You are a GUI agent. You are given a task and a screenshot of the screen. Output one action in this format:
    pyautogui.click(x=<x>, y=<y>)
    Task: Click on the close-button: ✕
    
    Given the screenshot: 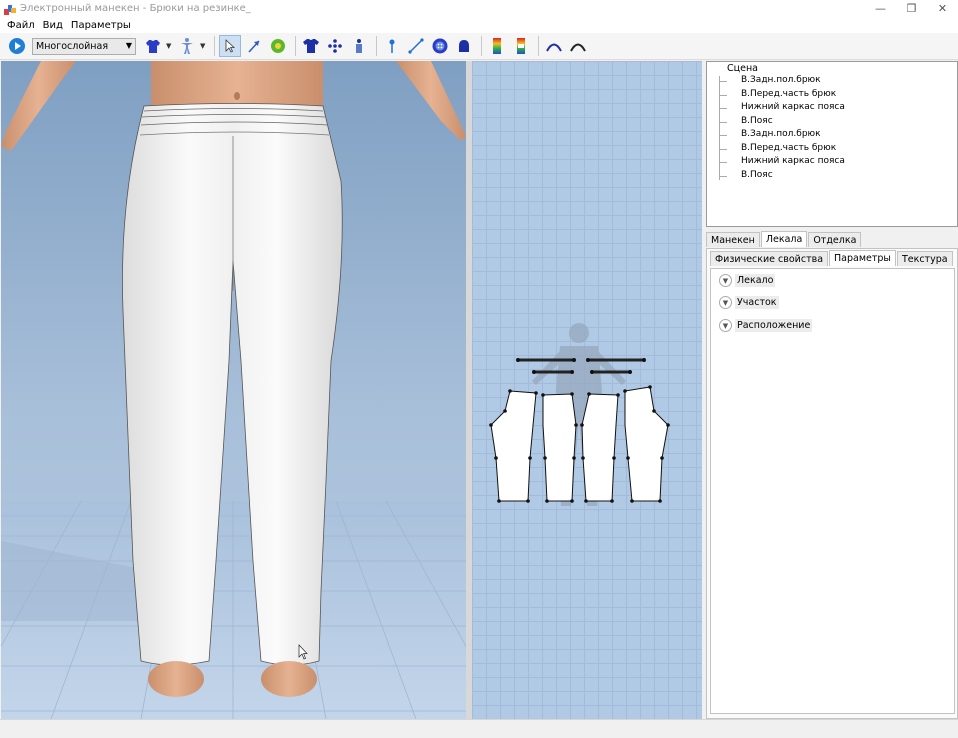 What is the action you would take?
    pyautogui.click(x=942, y=8)
    